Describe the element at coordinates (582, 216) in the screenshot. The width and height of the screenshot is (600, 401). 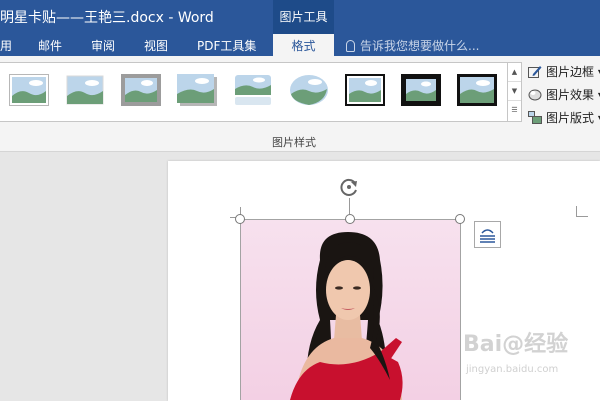
I see `margin-corner-mark` at that location.